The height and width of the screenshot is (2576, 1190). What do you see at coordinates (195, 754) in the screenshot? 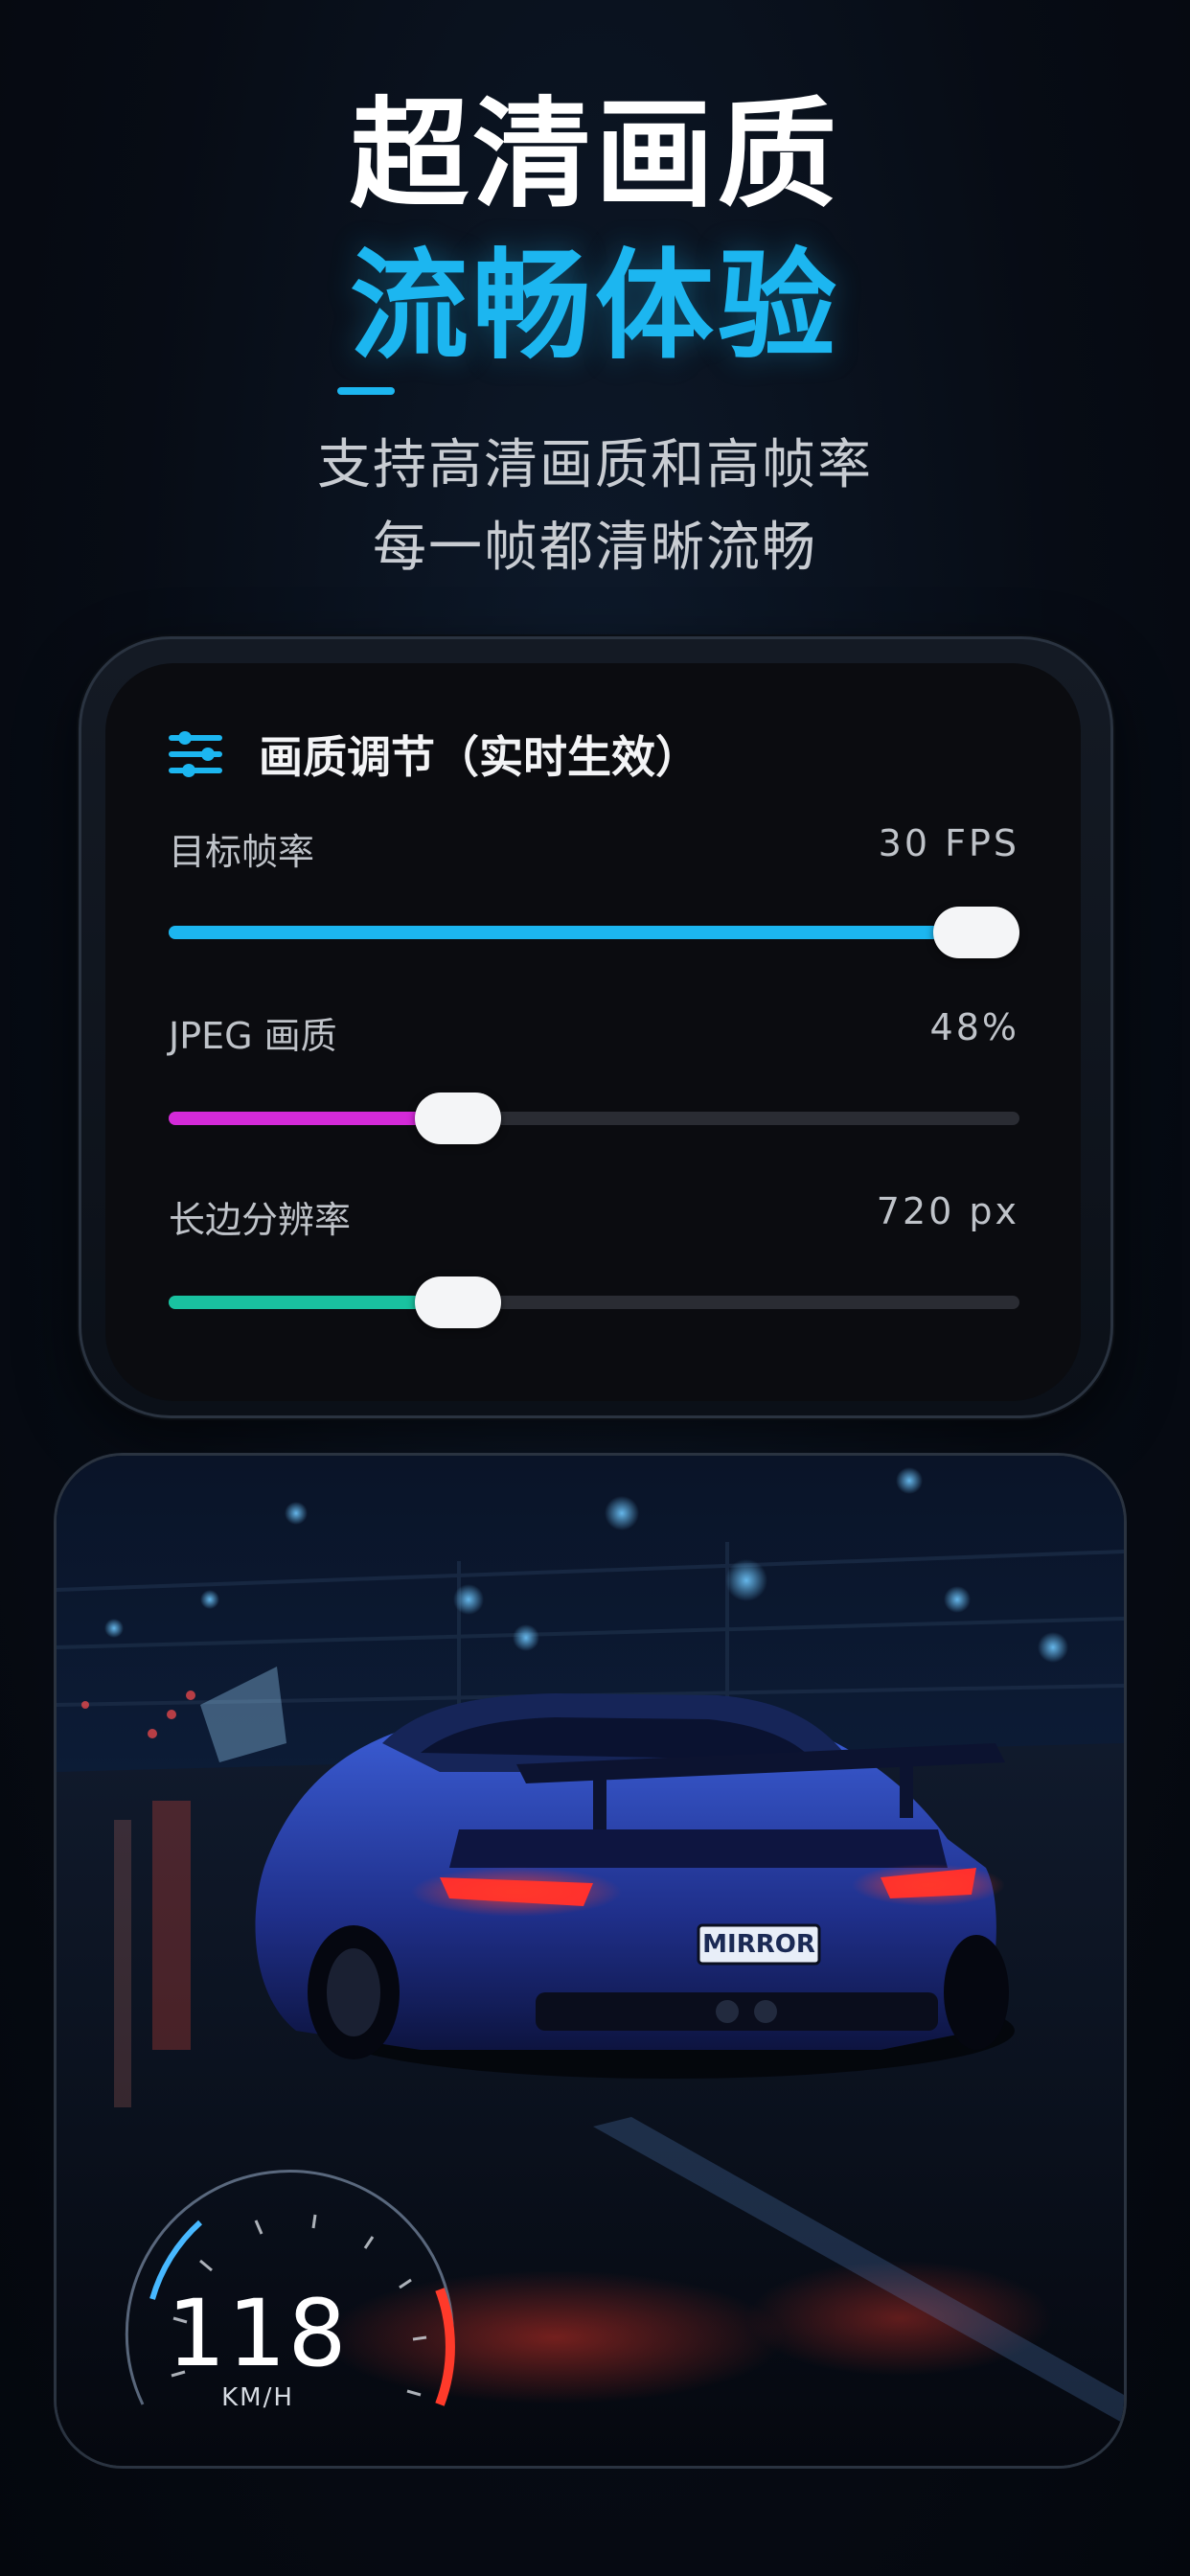
I see `sliders-icon` at bounding box center [195, 754].